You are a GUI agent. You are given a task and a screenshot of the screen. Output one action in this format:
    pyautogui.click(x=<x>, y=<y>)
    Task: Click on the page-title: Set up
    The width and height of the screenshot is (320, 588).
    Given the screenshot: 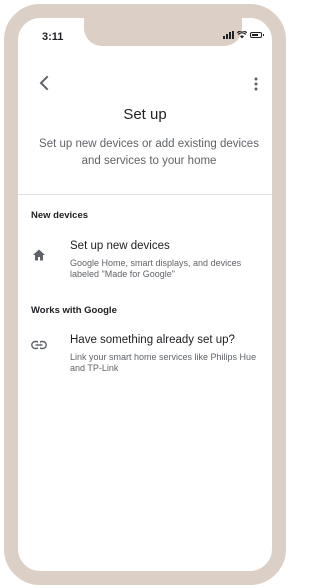 What is the action you would take?
    pyautogui.click(x=145, y=114)
    